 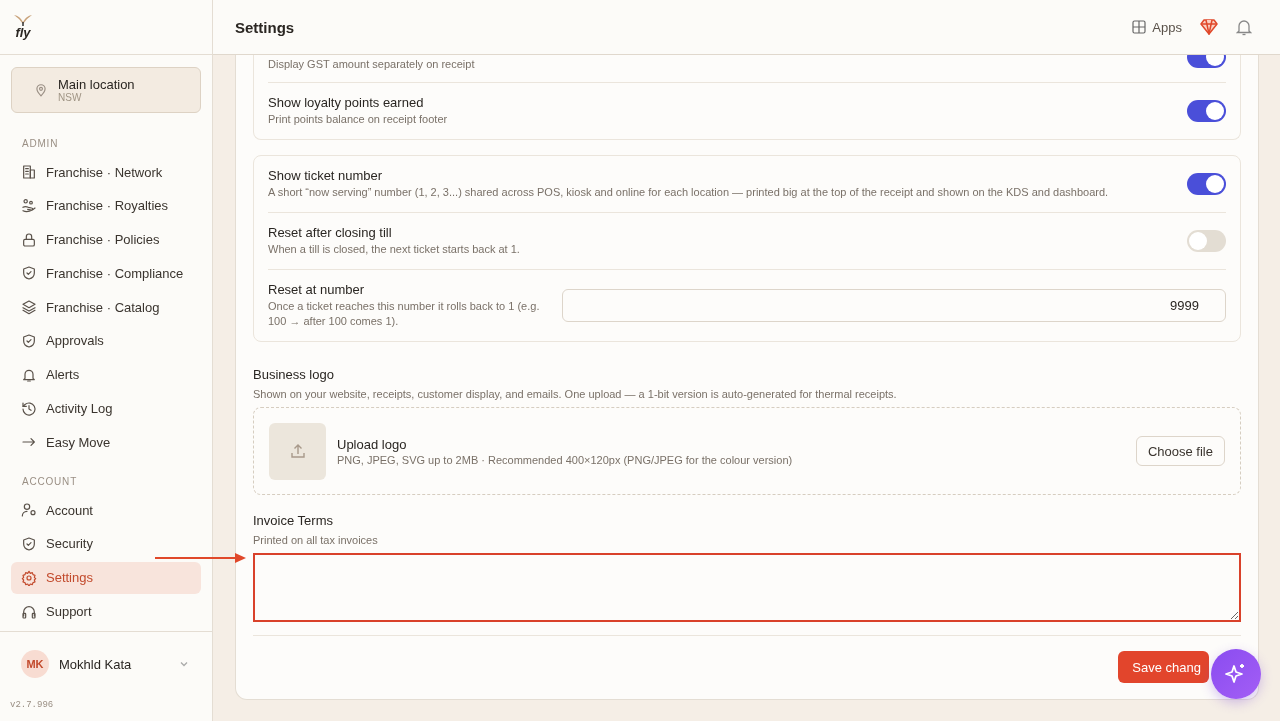 What do you see at coordinates (747, 451) in the screenshot?
I see `logo-dropzone: Upload logo PNG, JPEG, SVG up to 2MB · Recommended 400×120px (PNG/JPEG for the colour version) Choose file` at bounding box center [747, 451].